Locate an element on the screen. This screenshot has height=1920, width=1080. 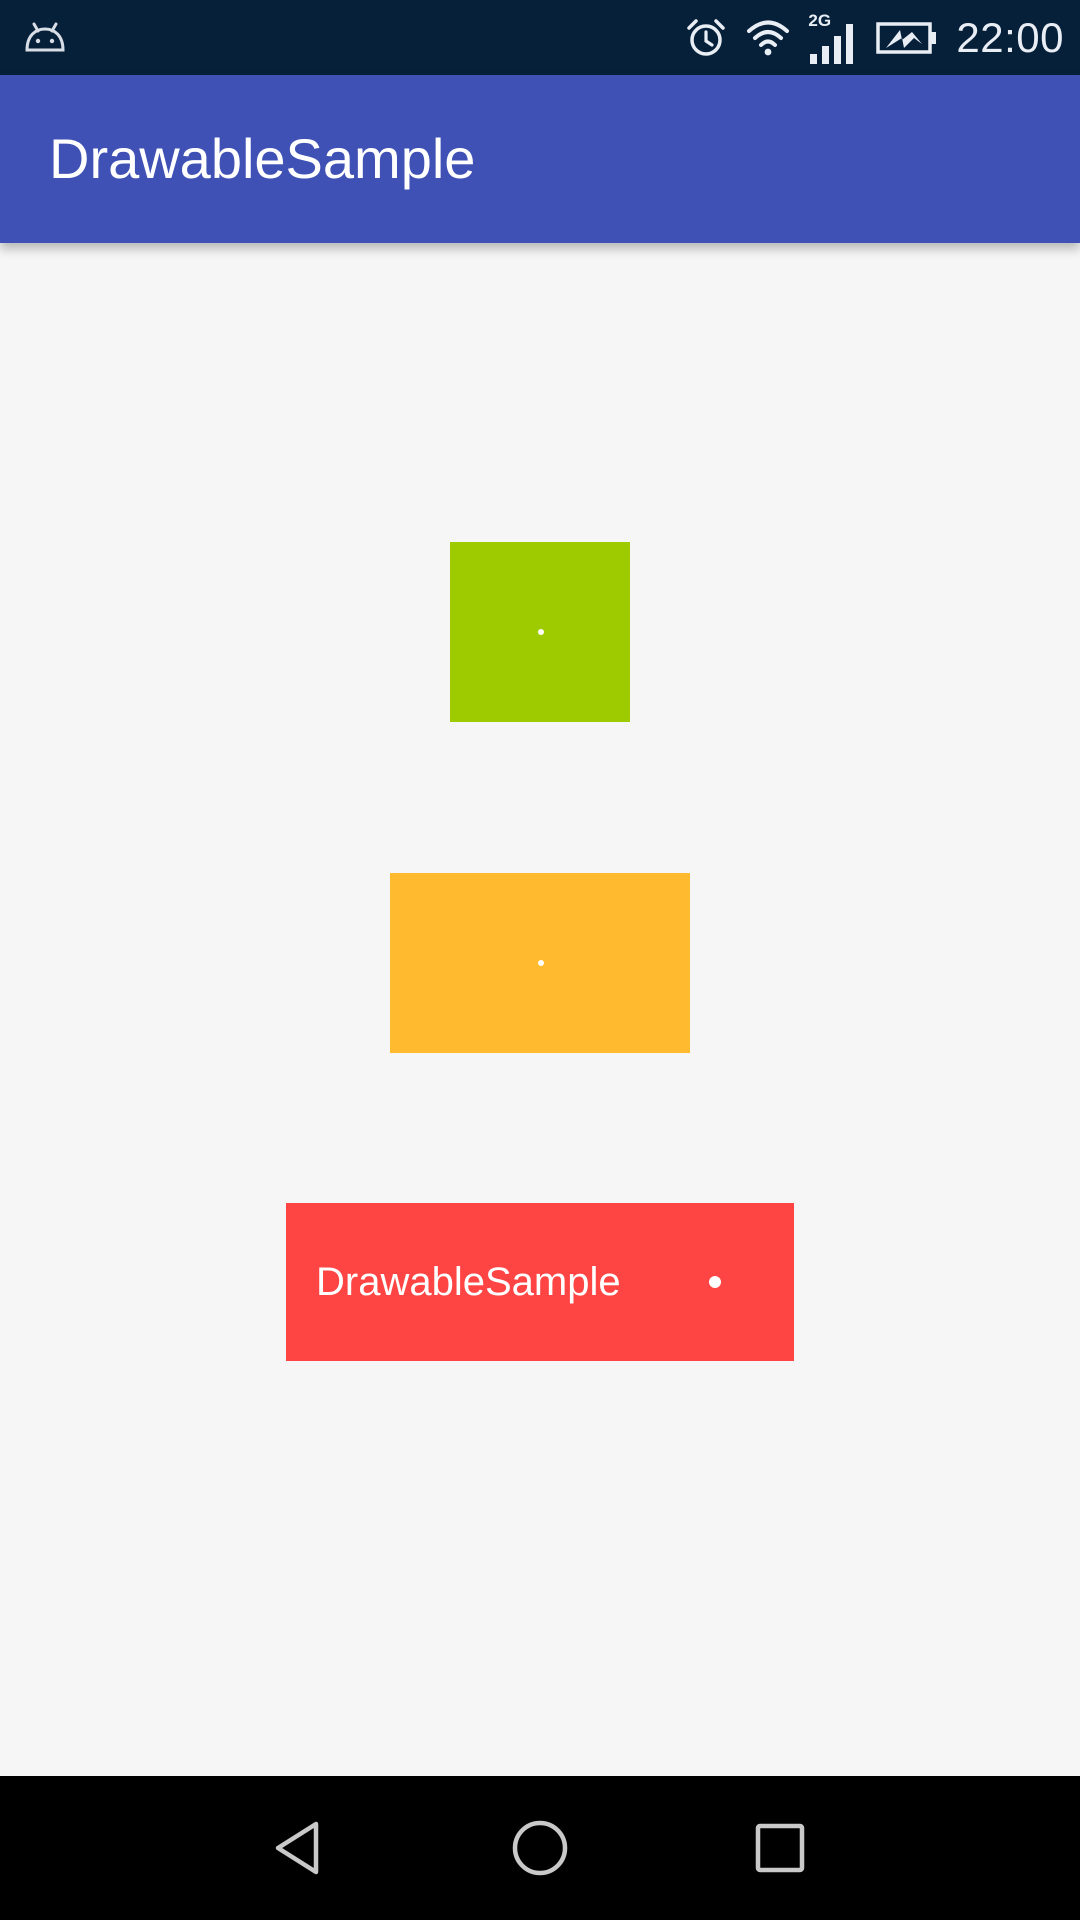
orange-center-dot is located at coordinates (541, 963).